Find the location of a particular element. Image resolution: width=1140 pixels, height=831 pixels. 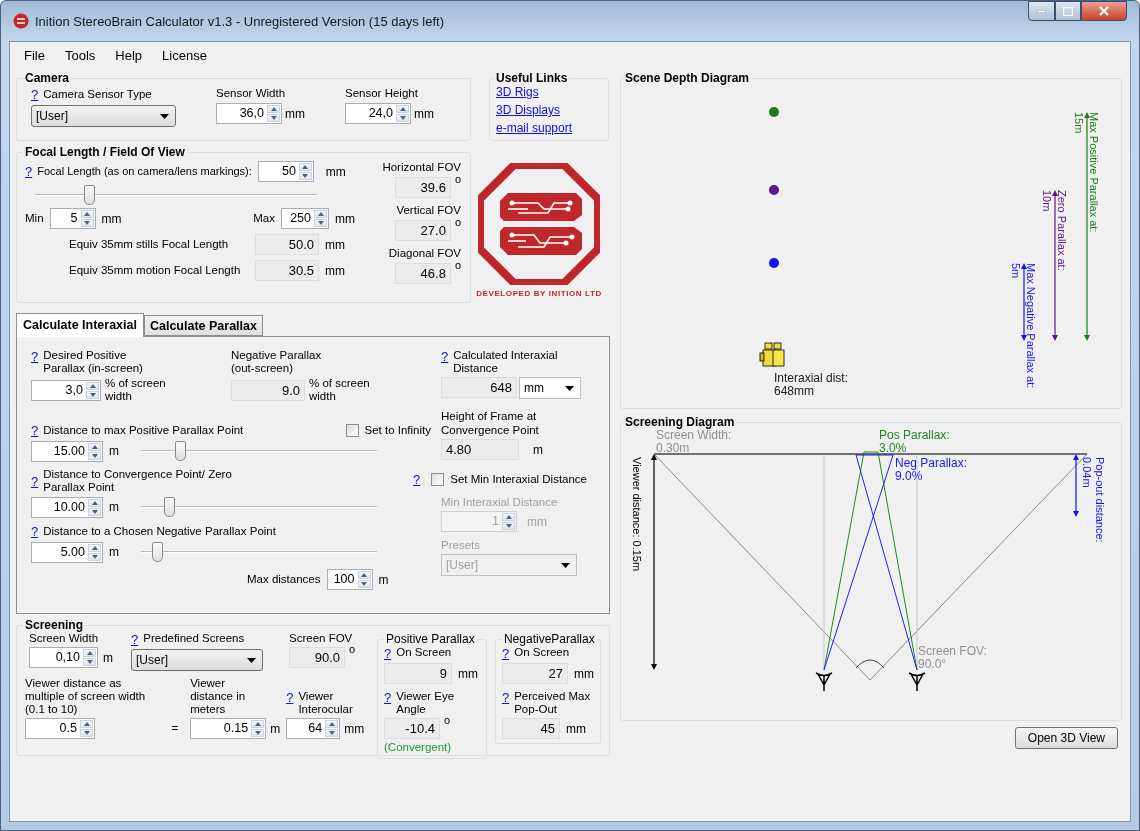

field-label: Screen Width is located at coordinates (64, 638).